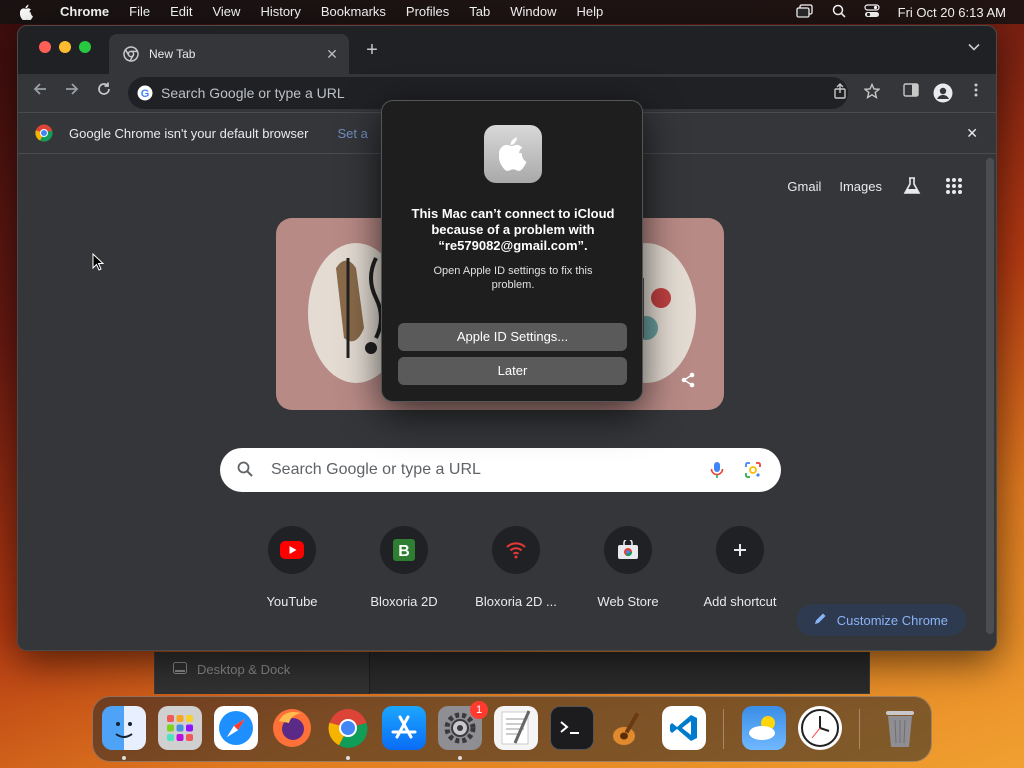 Image resolution: width=1024 pixels, height=768 pixels. What do you see at coordinates (332, 54) in the screenshot?
I see `close-tab-icon: ✕` at bounding box center [332, 54].